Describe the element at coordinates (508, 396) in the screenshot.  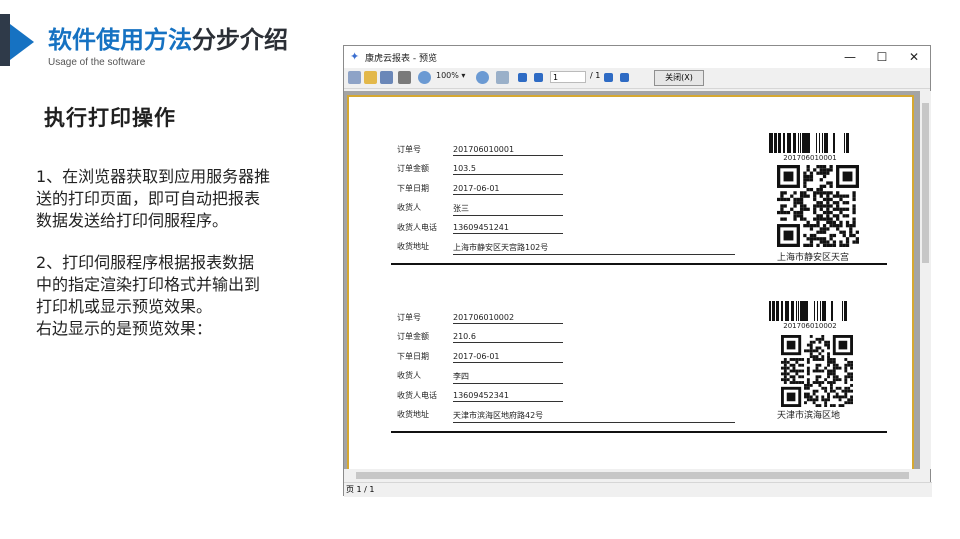
I see `value-phone: 13609452341` at that location.